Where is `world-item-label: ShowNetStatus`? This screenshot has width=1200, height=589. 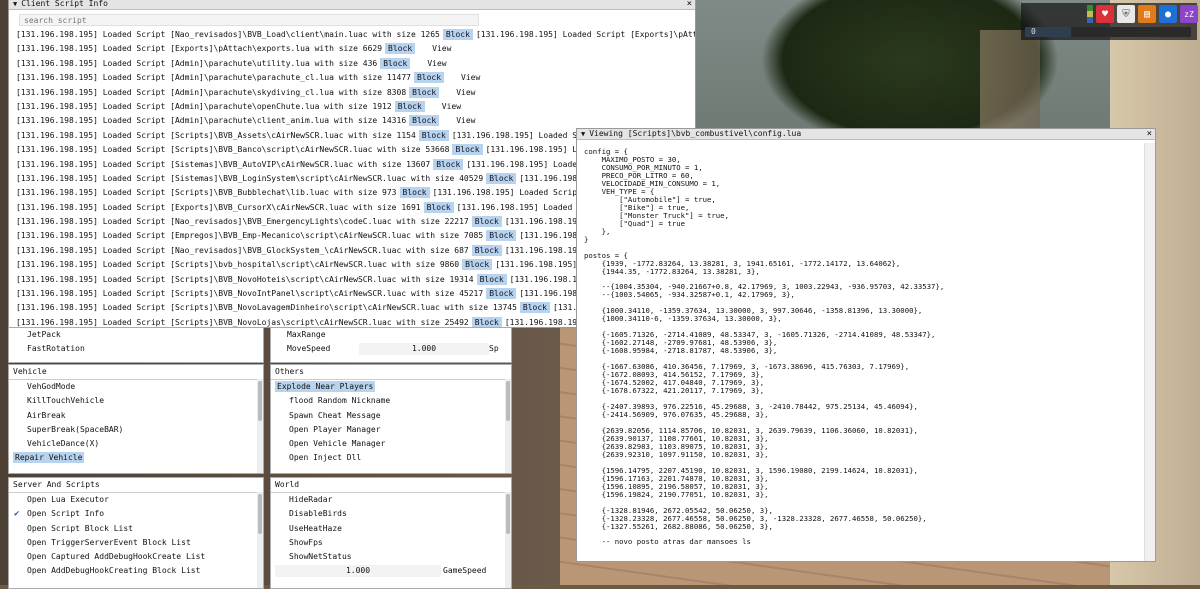 world-item-label: ShowNetStatus is located at coordinates (320, 557).